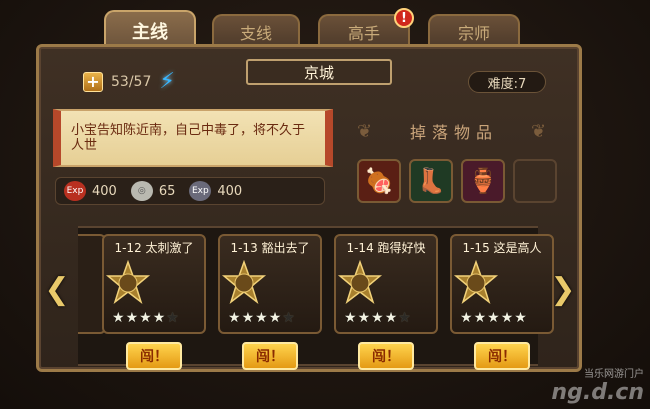  Describe the element at coordinates (453, 132) in the screenshot. I see `drops-title: 掉落物品` at that location.